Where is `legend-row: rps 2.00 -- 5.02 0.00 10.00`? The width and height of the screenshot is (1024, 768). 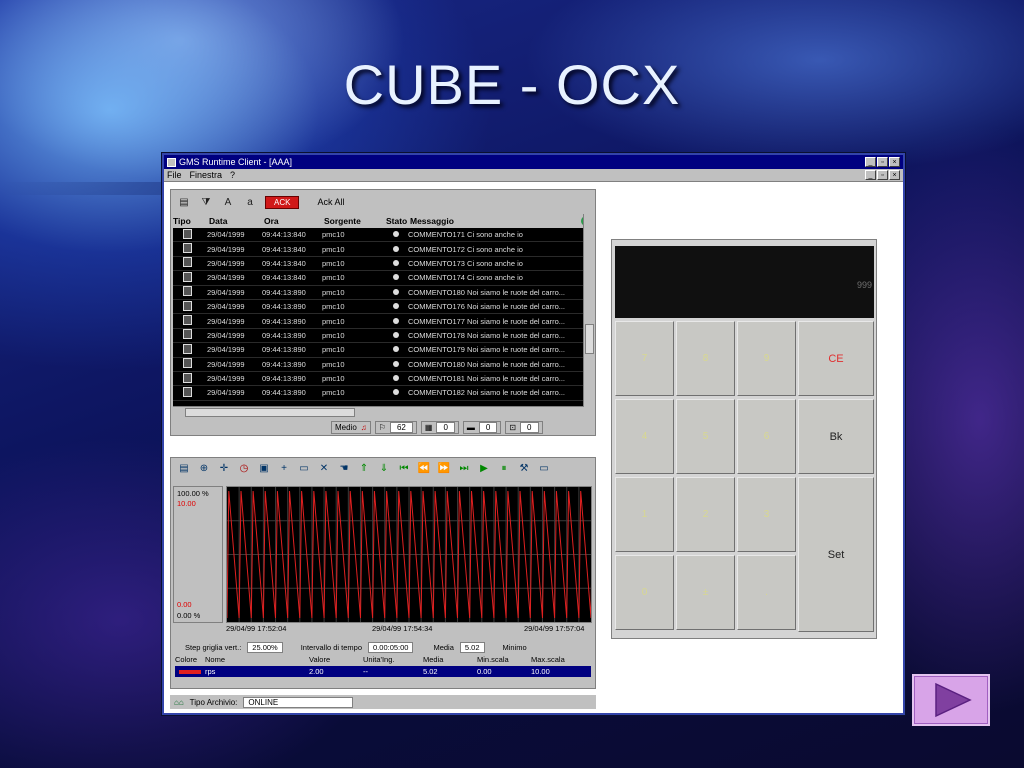
legend-row: rps 2.00 -- 5.02 0.00 10.00 is located at coordinates (383, 671).